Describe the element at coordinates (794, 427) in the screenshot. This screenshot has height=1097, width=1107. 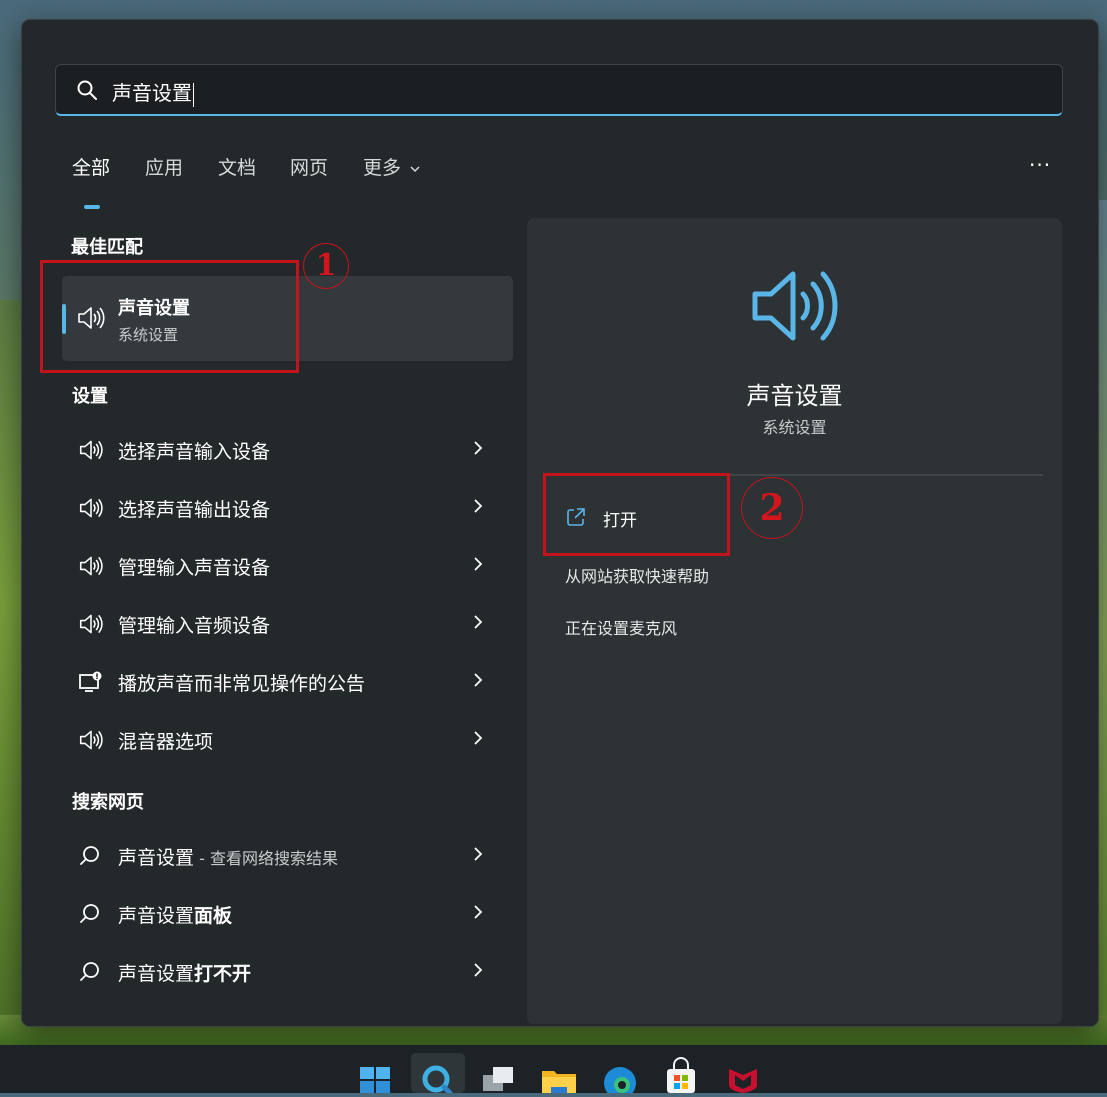
I see `preview-subtitle: 系统设置` at that location.